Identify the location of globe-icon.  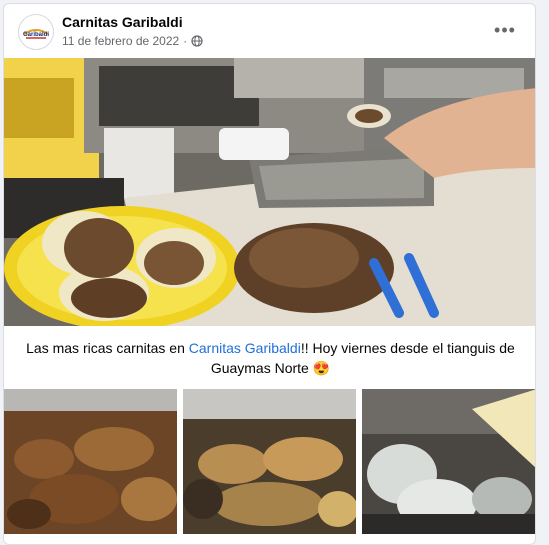
(197, 41).